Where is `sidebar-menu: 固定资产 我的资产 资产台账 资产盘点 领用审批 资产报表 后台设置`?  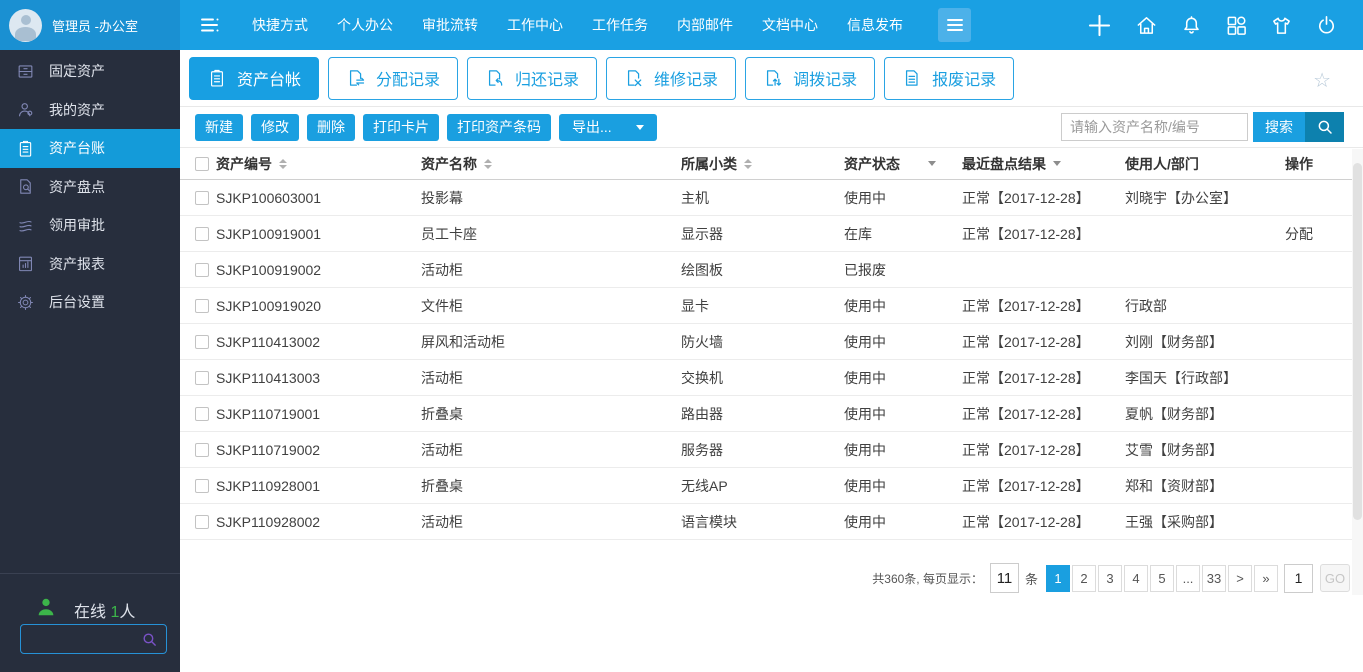 sidebar-menu: 固定资产 我的资产 资产台账 资产盘点 领用审批 资产报表 后台设置 is located at coordinates (90, 186).